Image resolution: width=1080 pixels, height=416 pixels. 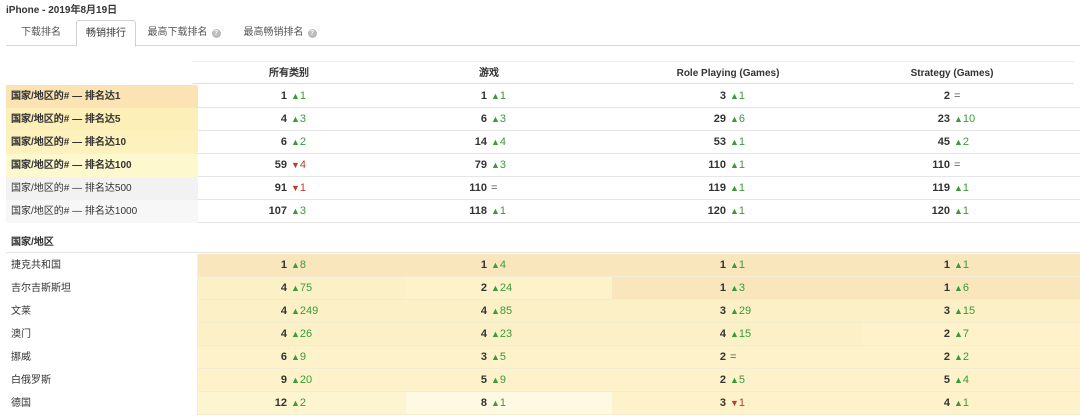 What do you see at coordinates (303, 142) in the screenshot?
I see `rank-change-value: 2` at bounding box center [303, 142].